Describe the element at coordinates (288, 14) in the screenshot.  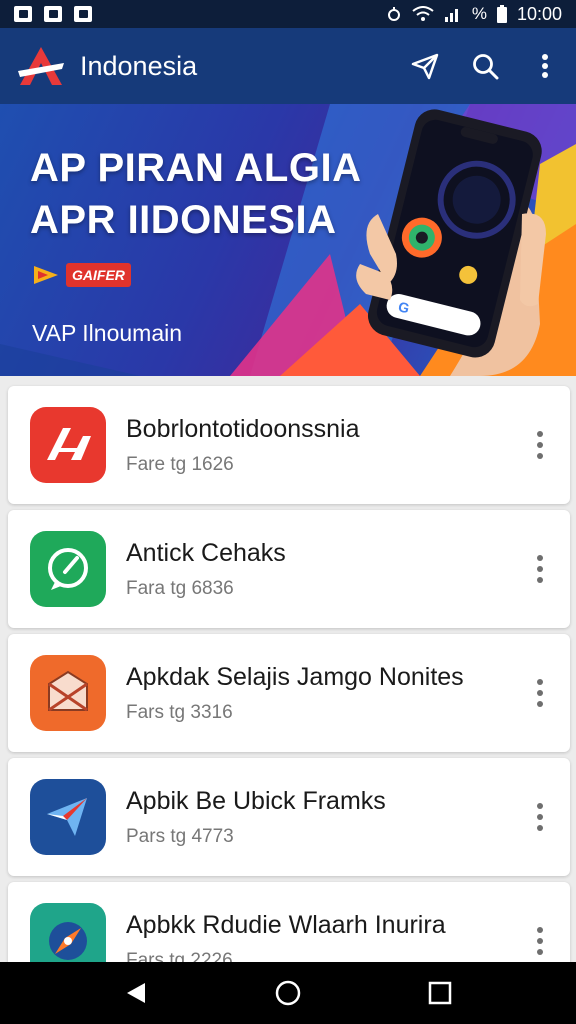
I see `status-bar: % 10:00` at that location.